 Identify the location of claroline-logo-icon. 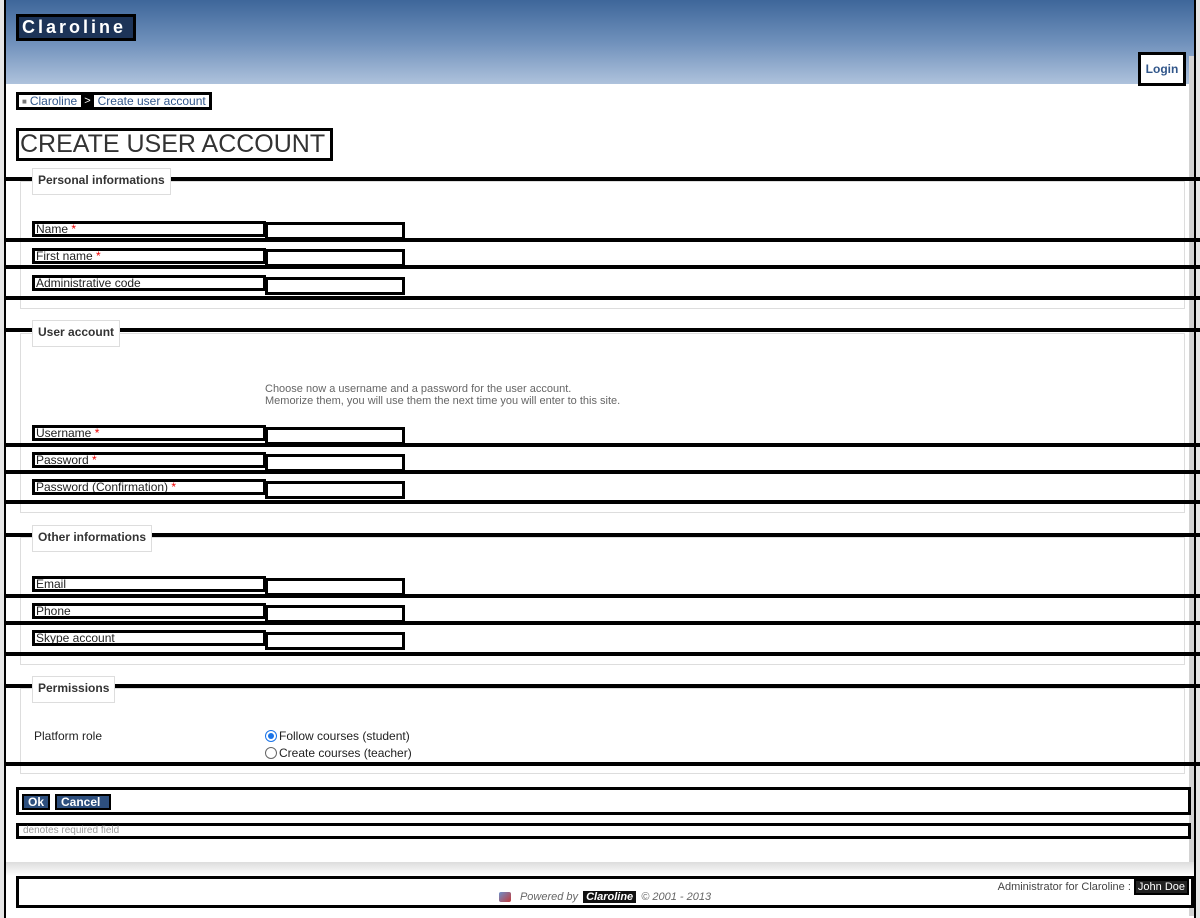
(504, 897).